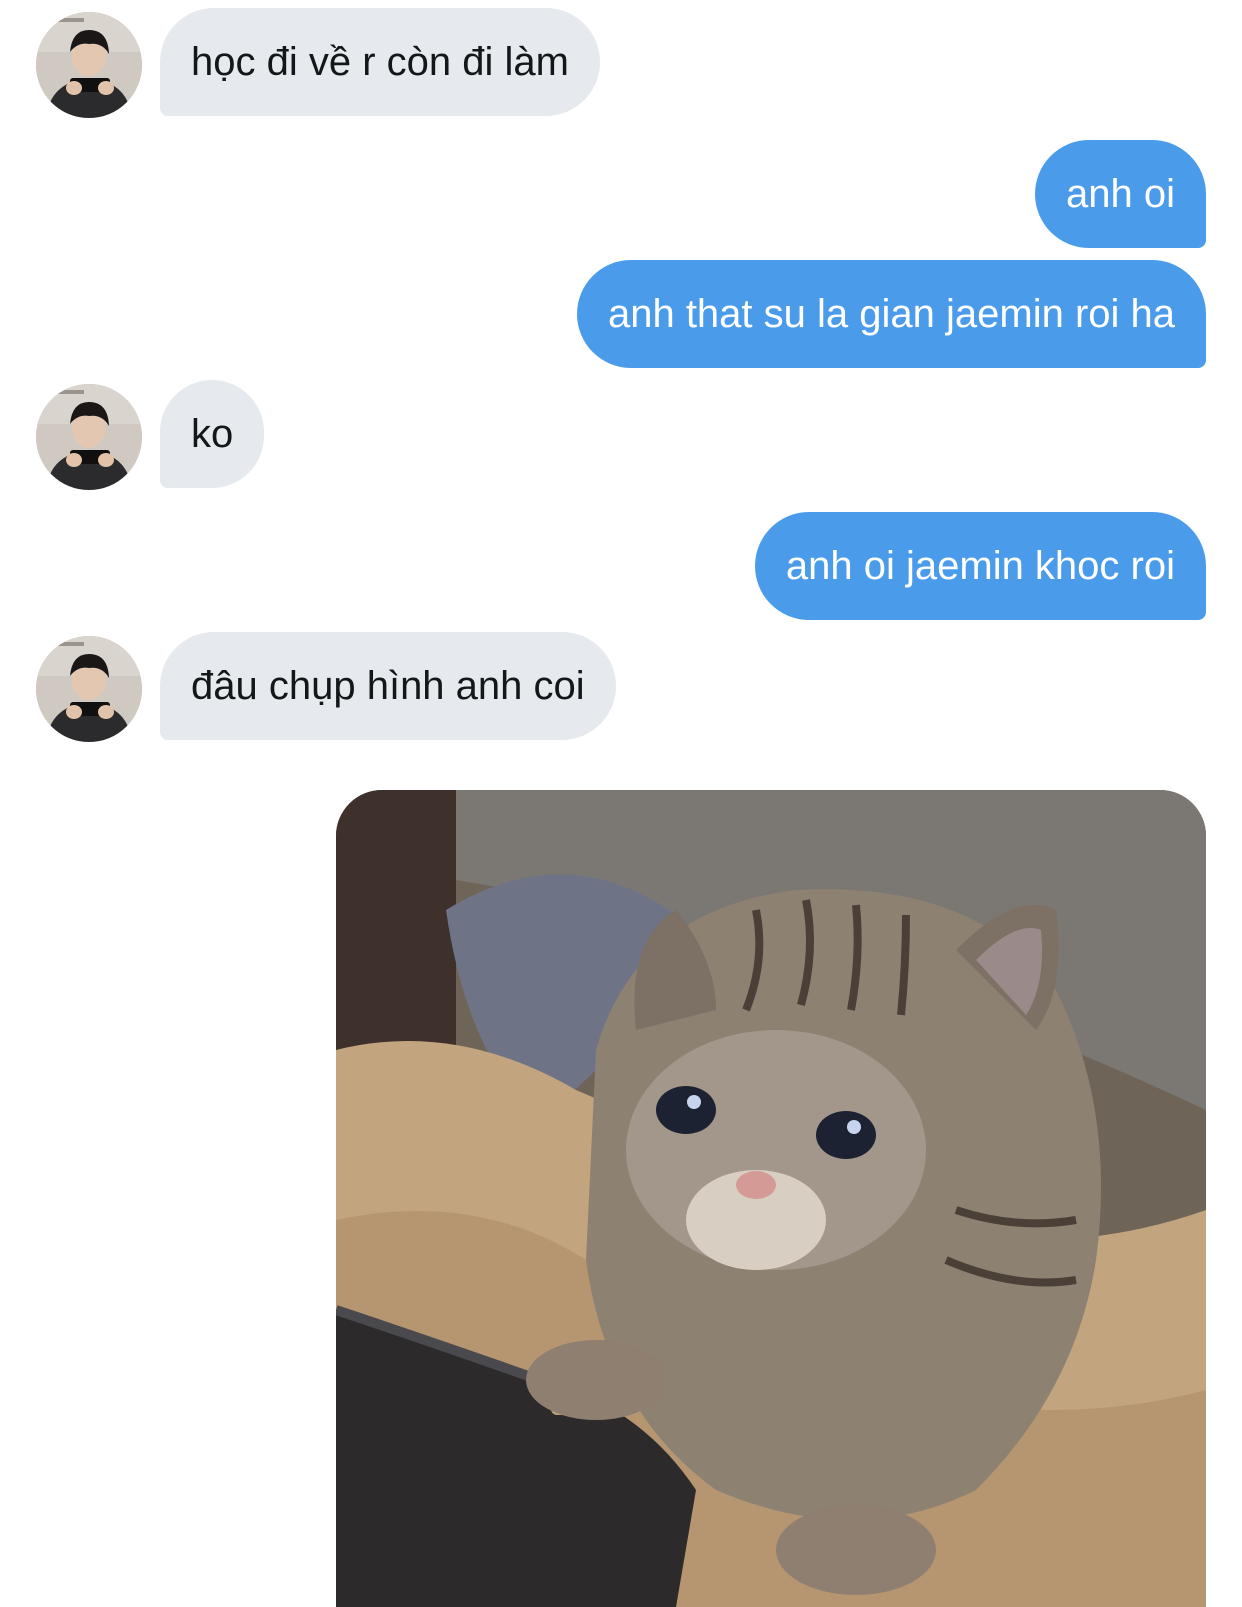  I want to click on message-row-incoming: đâu chụp hình anh coi, so click(621, 687).